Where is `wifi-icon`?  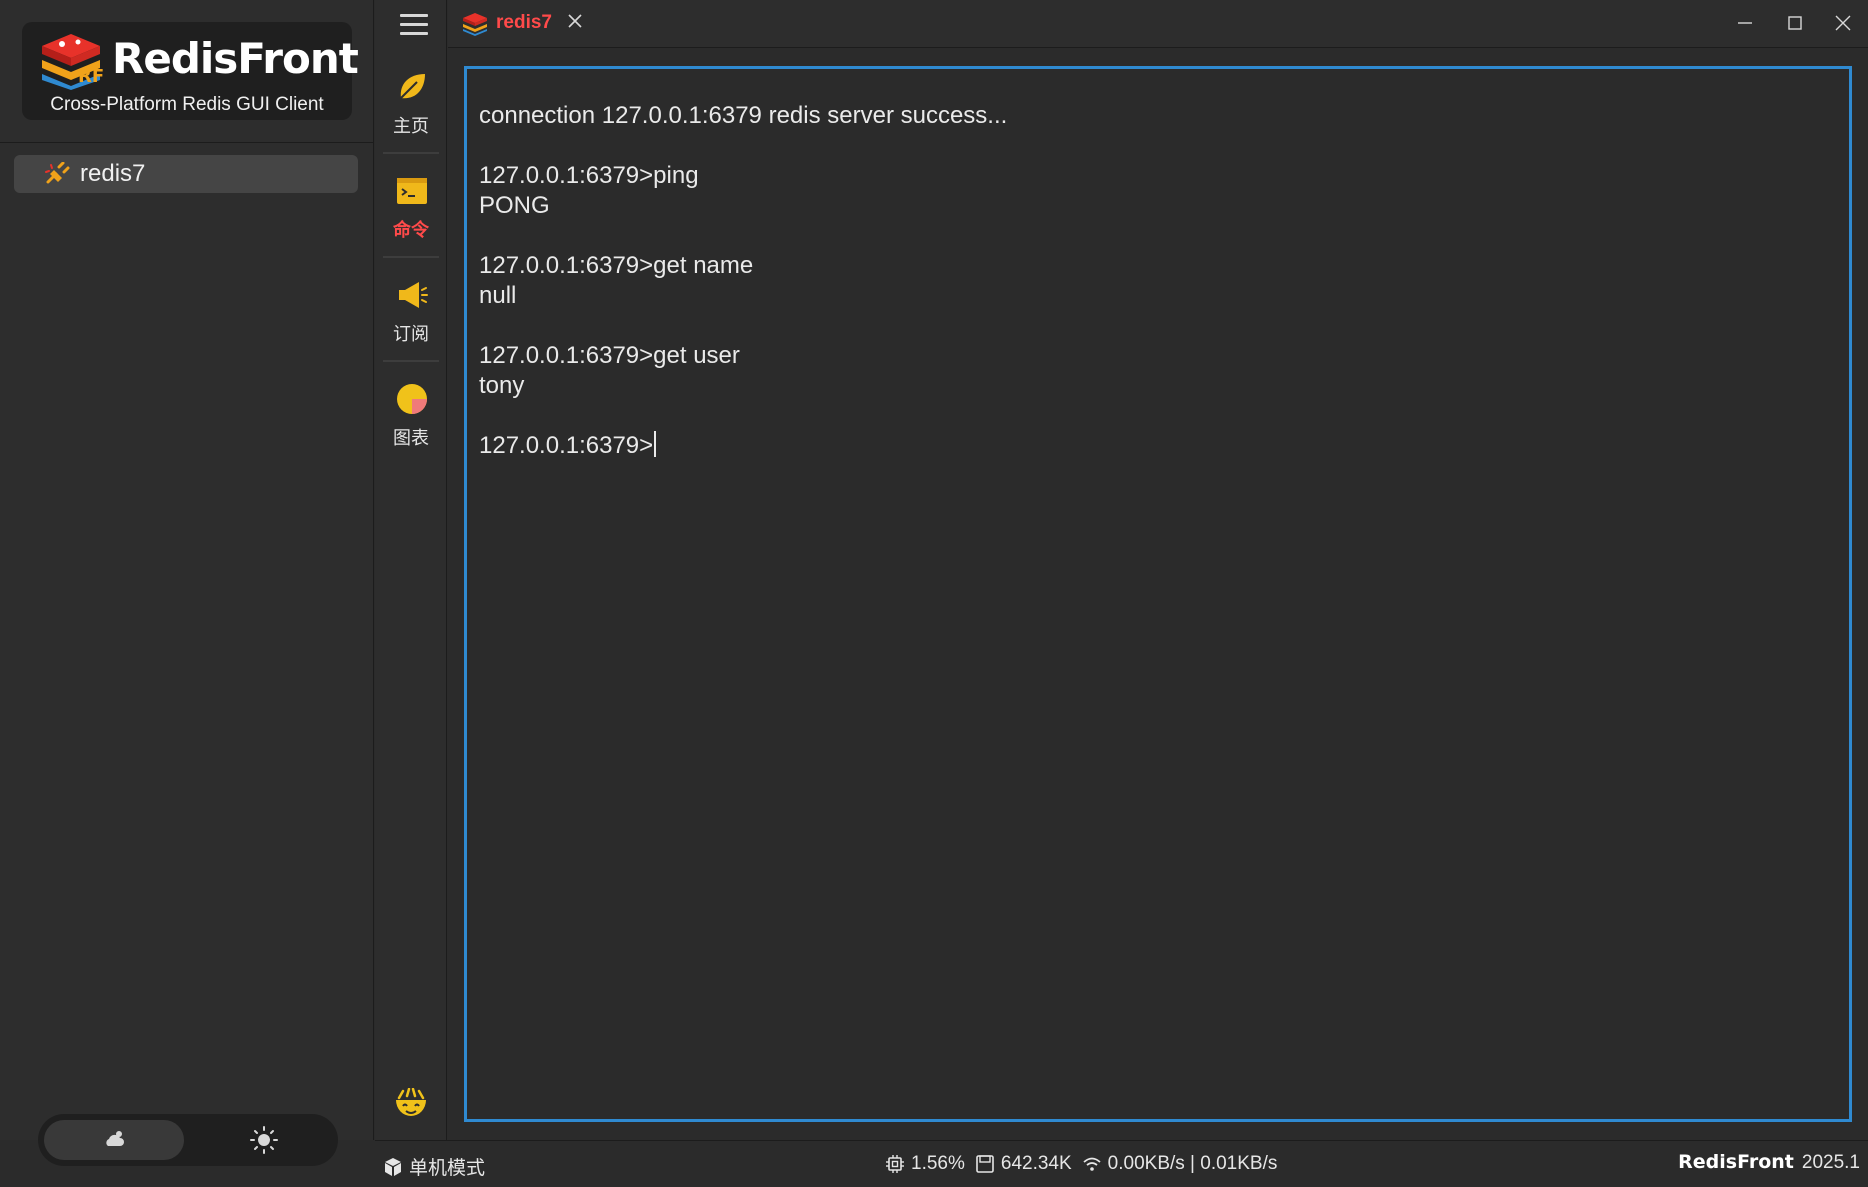 wifi-icon is located at coordinates (1092, 1164).